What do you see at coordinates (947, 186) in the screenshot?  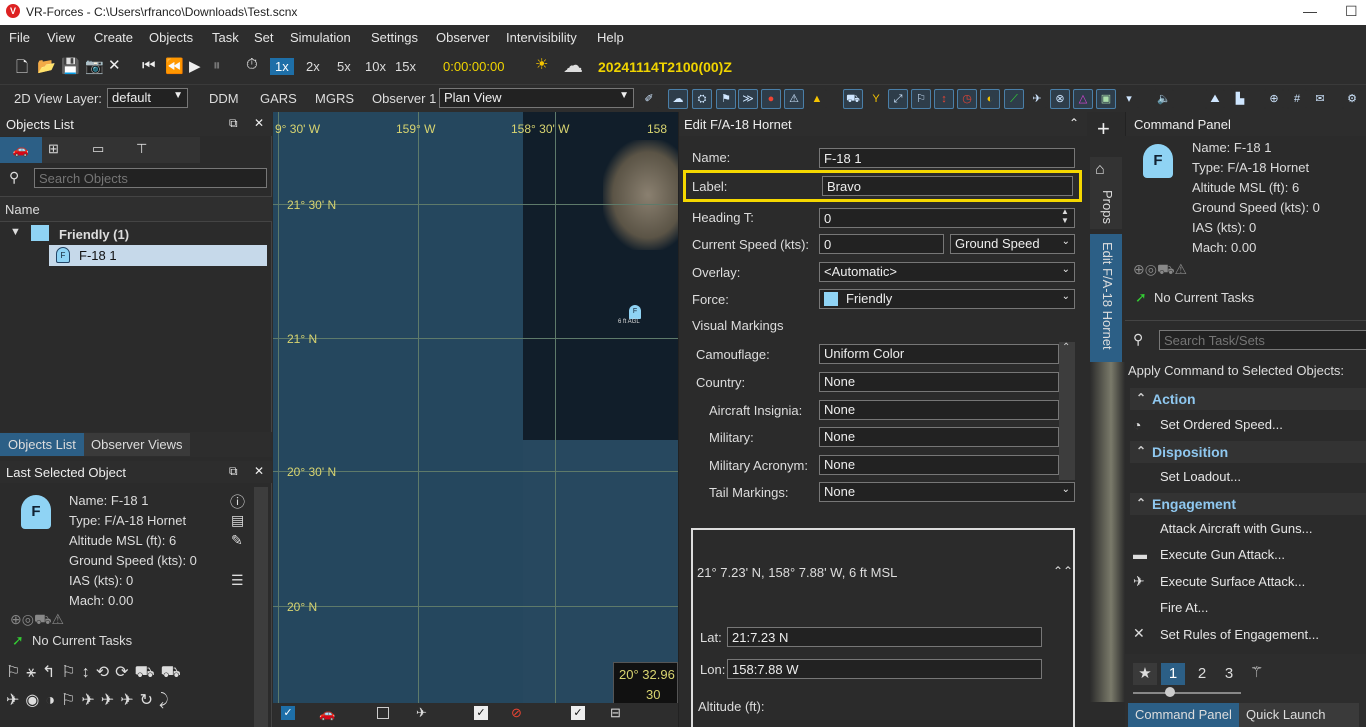 I see `label-input` at bounding box center [947, 186].